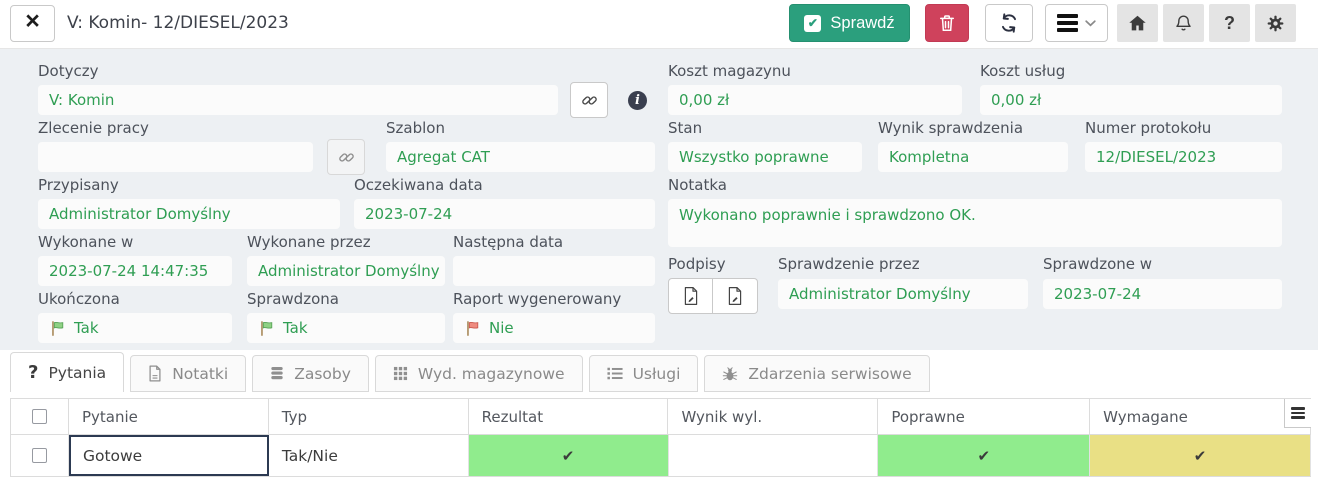  Describe the element at coordinates (537, 299) in the screenshot. I see `raport-wygenerowany-label: Raport wygenerowany` at that location.